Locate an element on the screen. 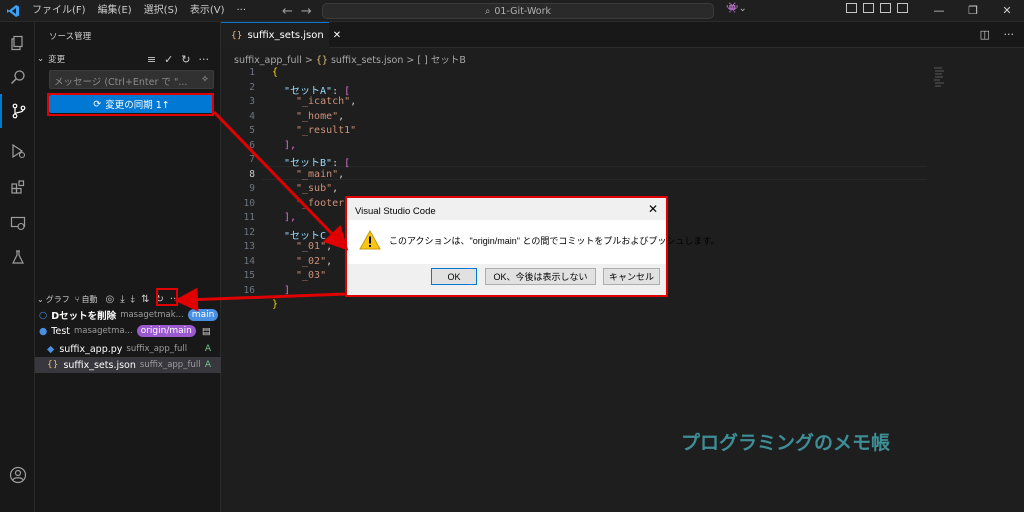  more-actions-icon: ··· is located at coordinates (204, 59).